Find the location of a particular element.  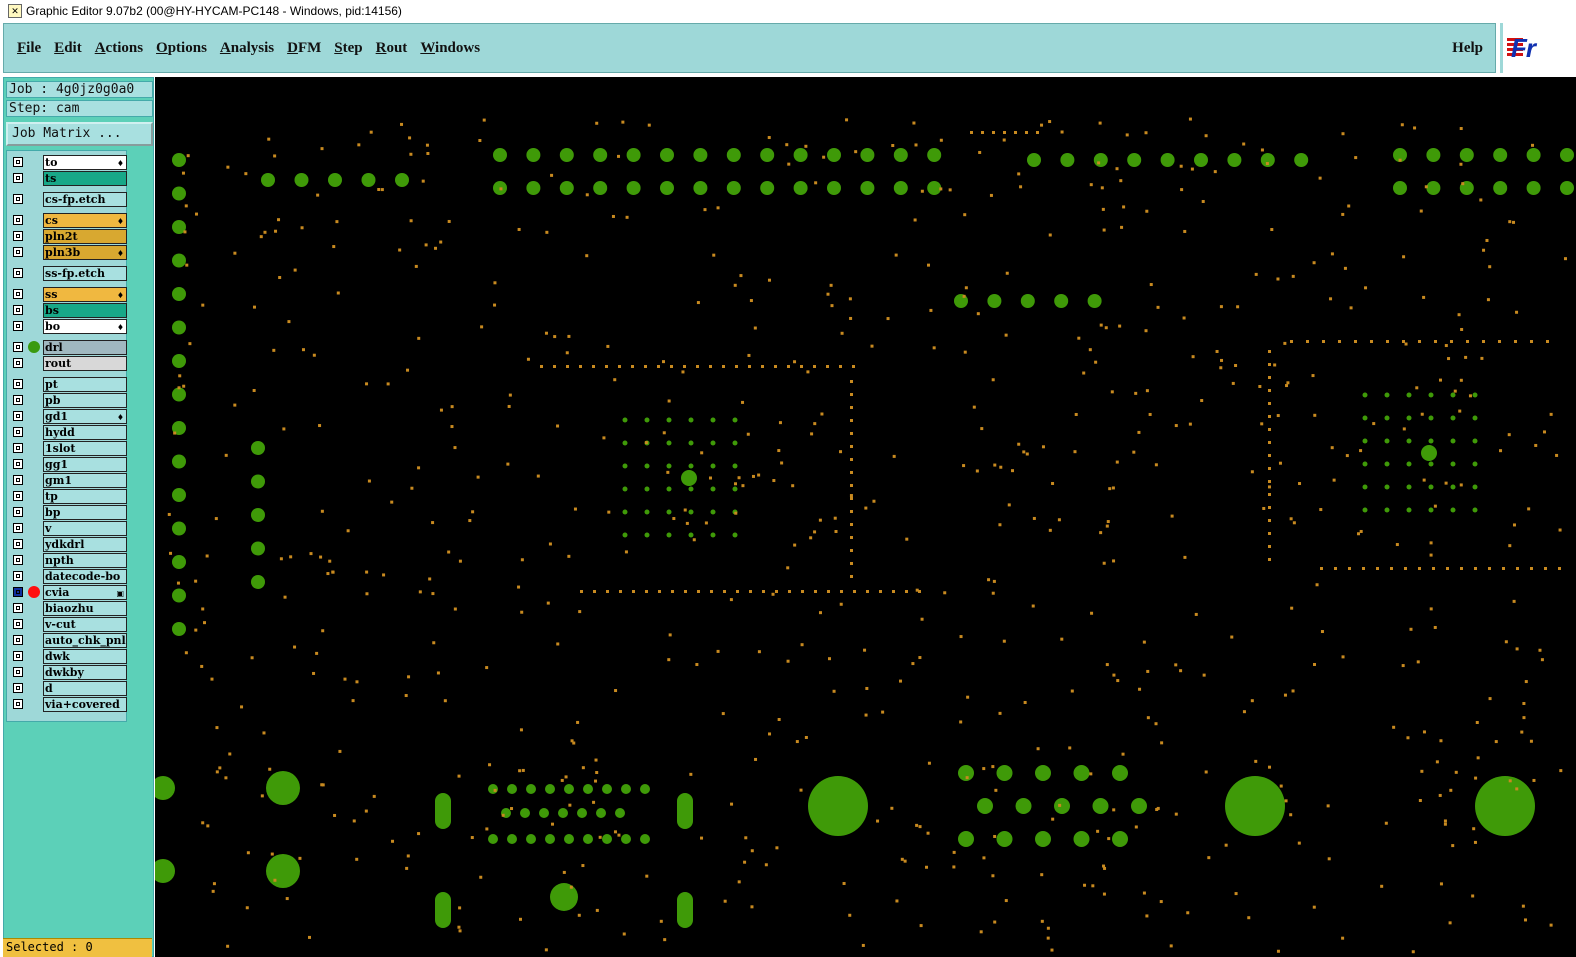

layer-name: cs ♦ is located at coordinates (85, 220).